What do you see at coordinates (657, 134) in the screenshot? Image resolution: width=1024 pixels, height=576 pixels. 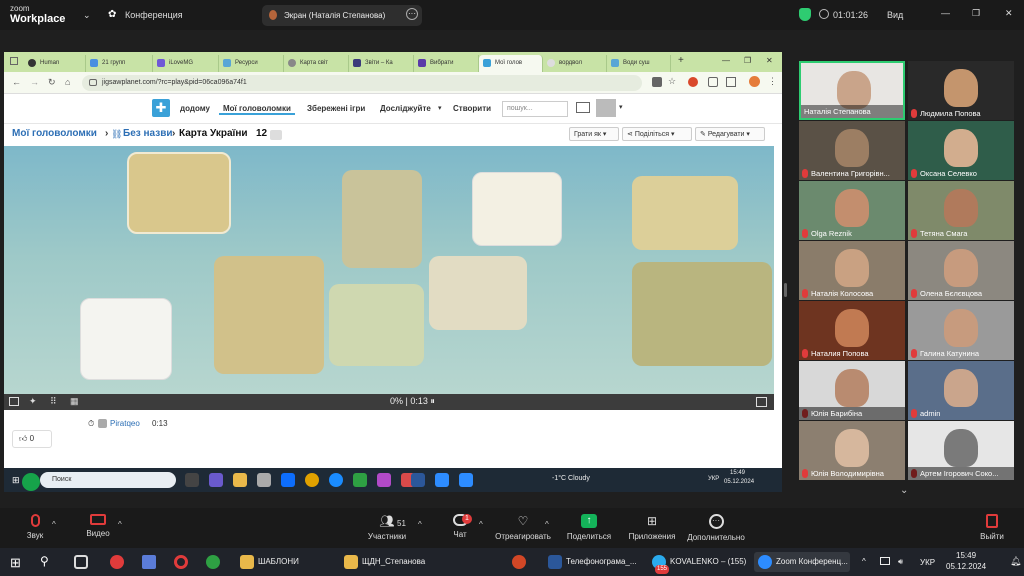 I see `share-puzzle-button: ⋖ Поділіться ▾` at bounding box center [657, 134].